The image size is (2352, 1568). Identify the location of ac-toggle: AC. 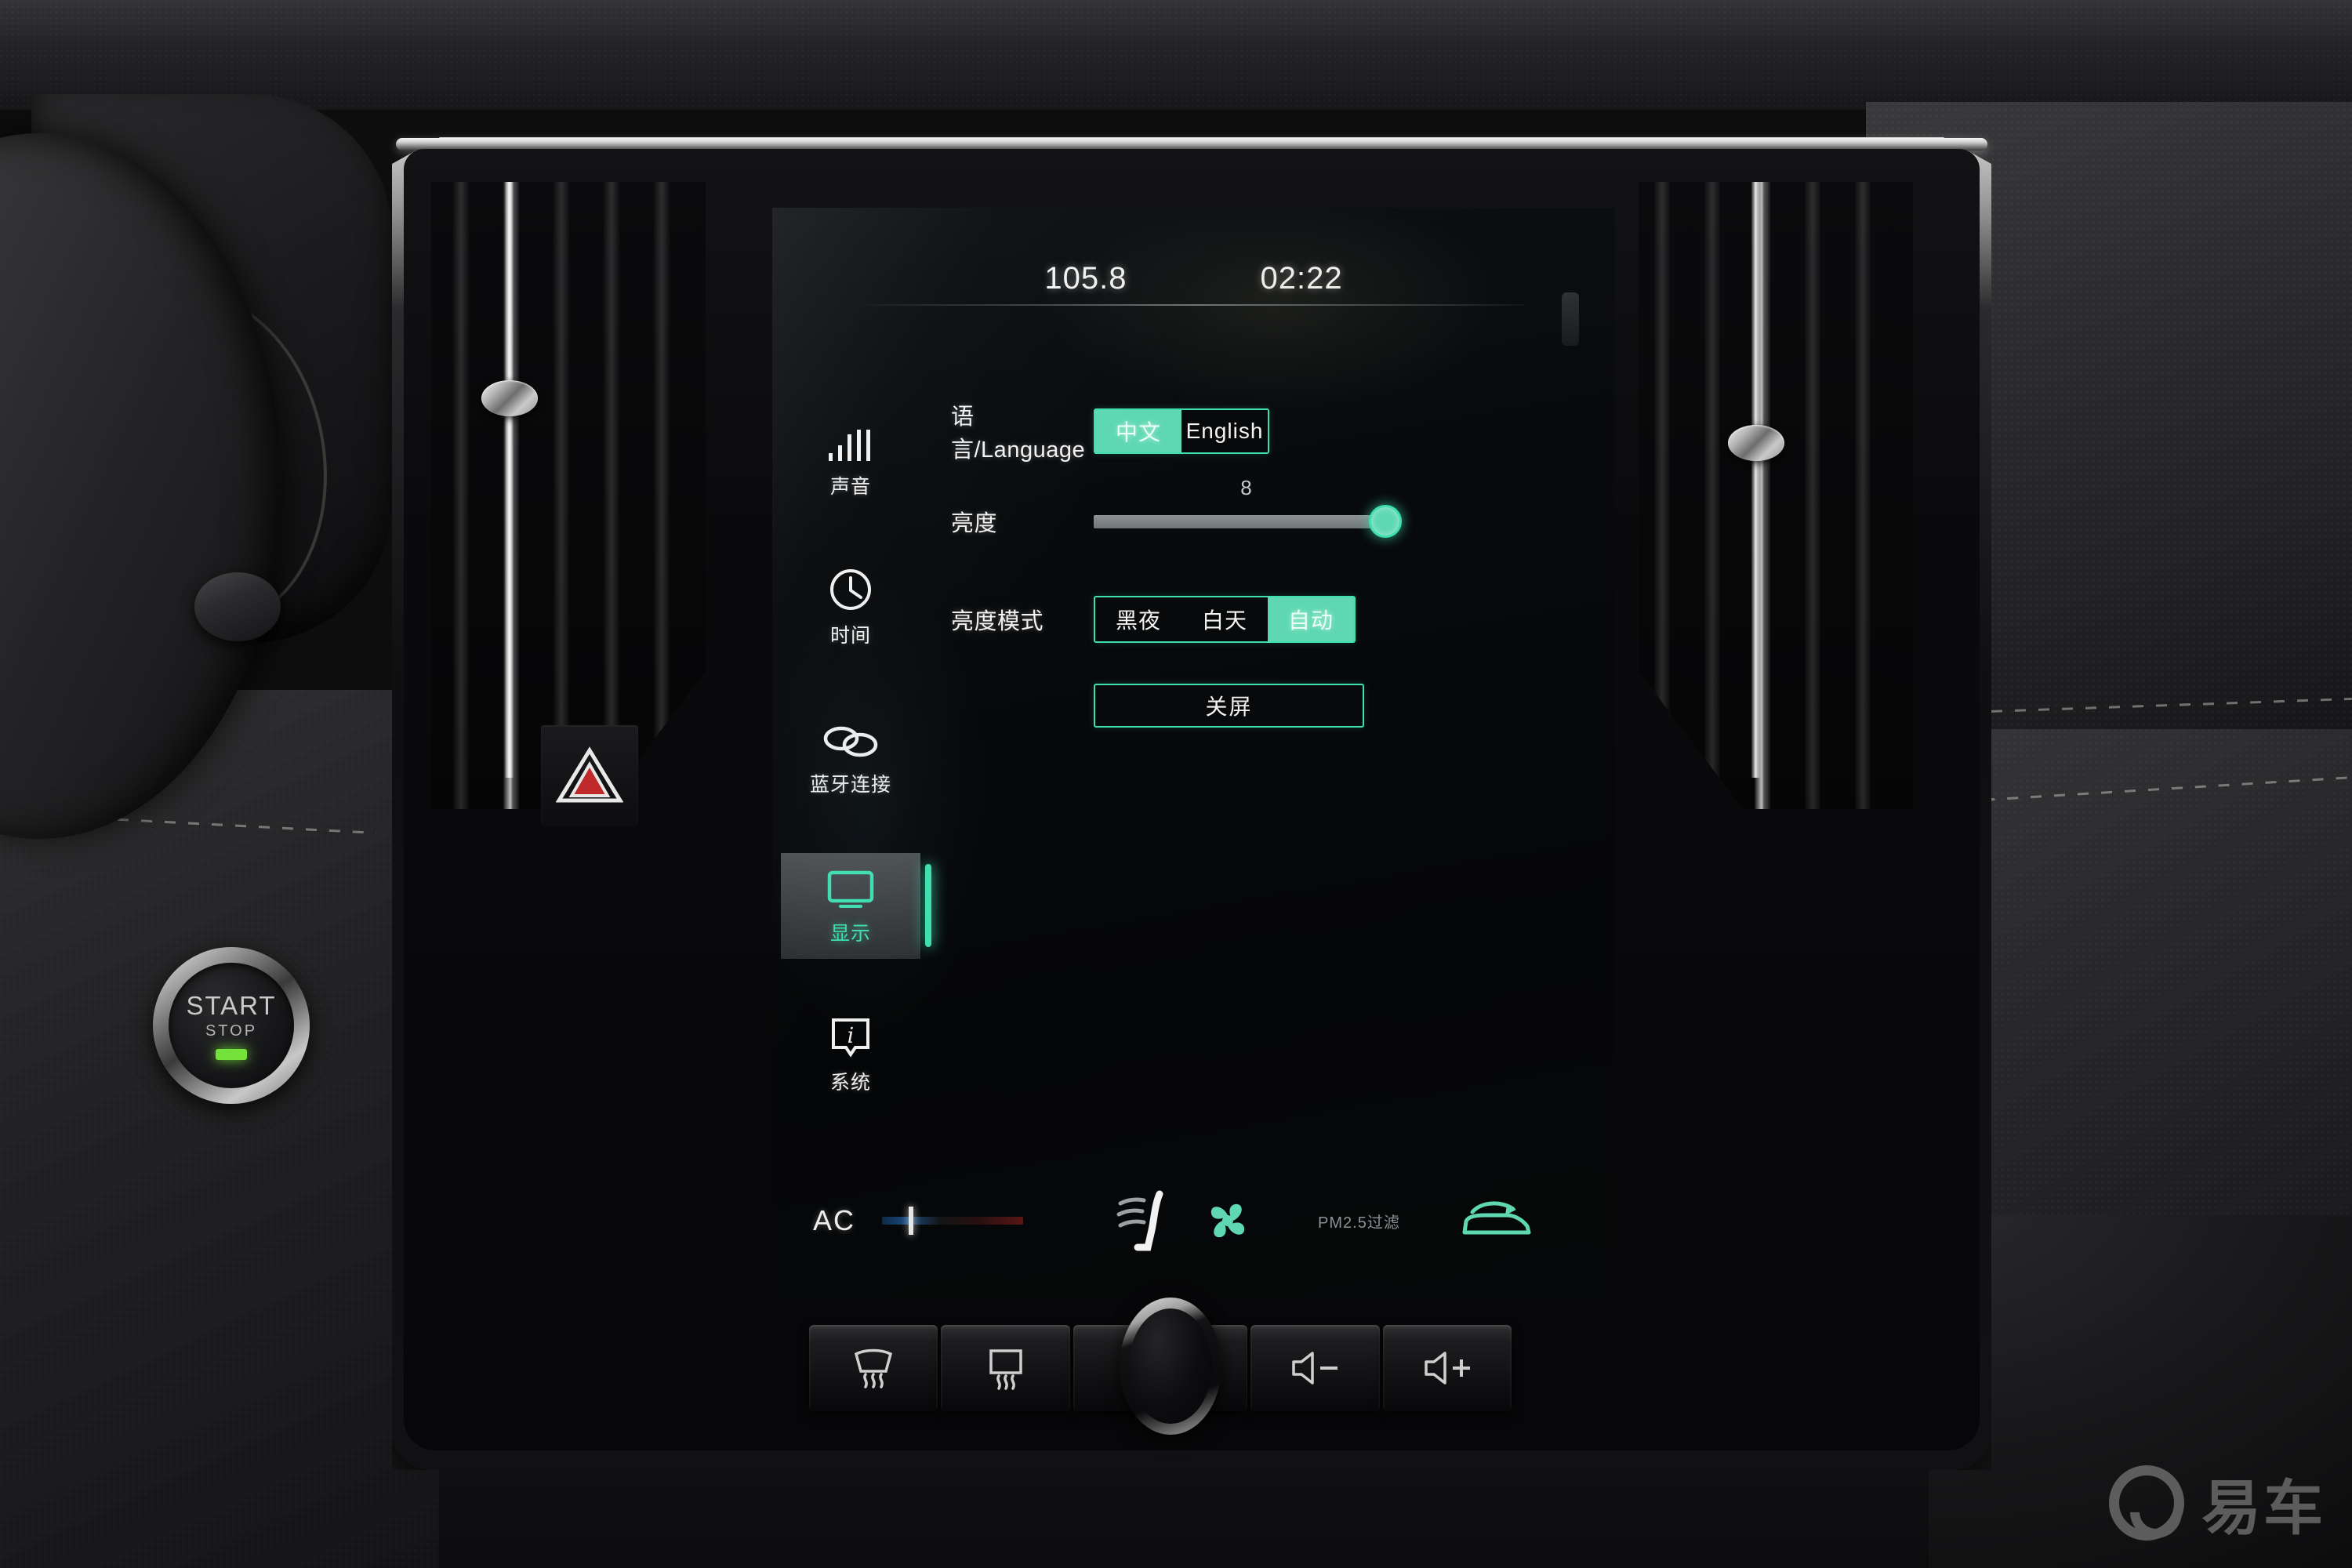
(834, 1220).